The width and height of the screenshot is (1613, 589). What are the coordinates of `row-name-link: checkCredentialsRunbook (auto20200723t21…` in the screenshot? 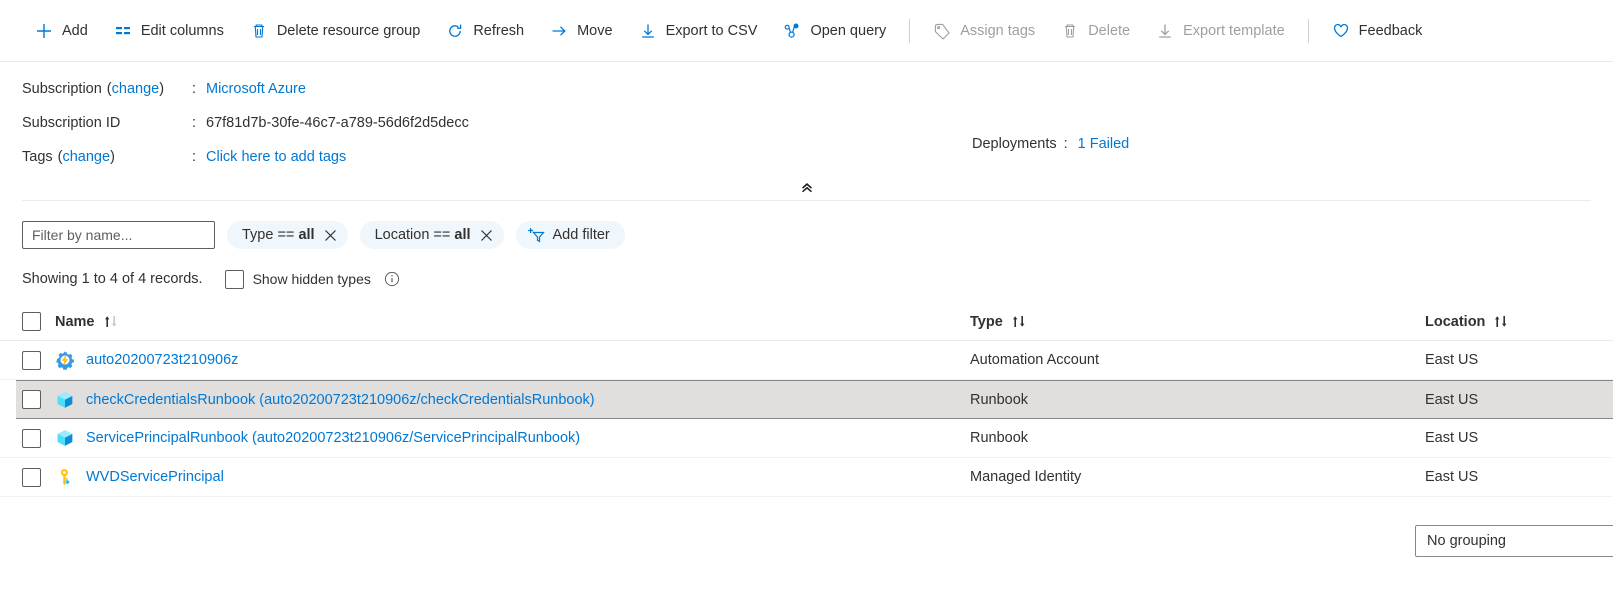 It's located at (340, 400).